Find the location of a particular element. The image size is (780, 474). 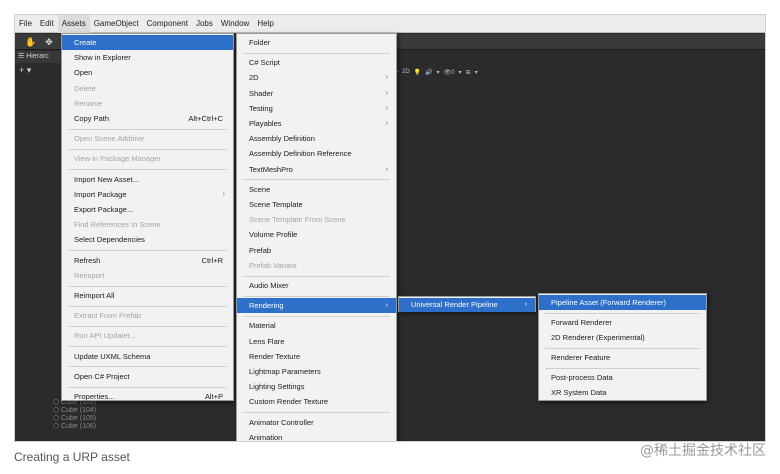

menubar-jobs: Jobs is located at coordinates (204, 24).